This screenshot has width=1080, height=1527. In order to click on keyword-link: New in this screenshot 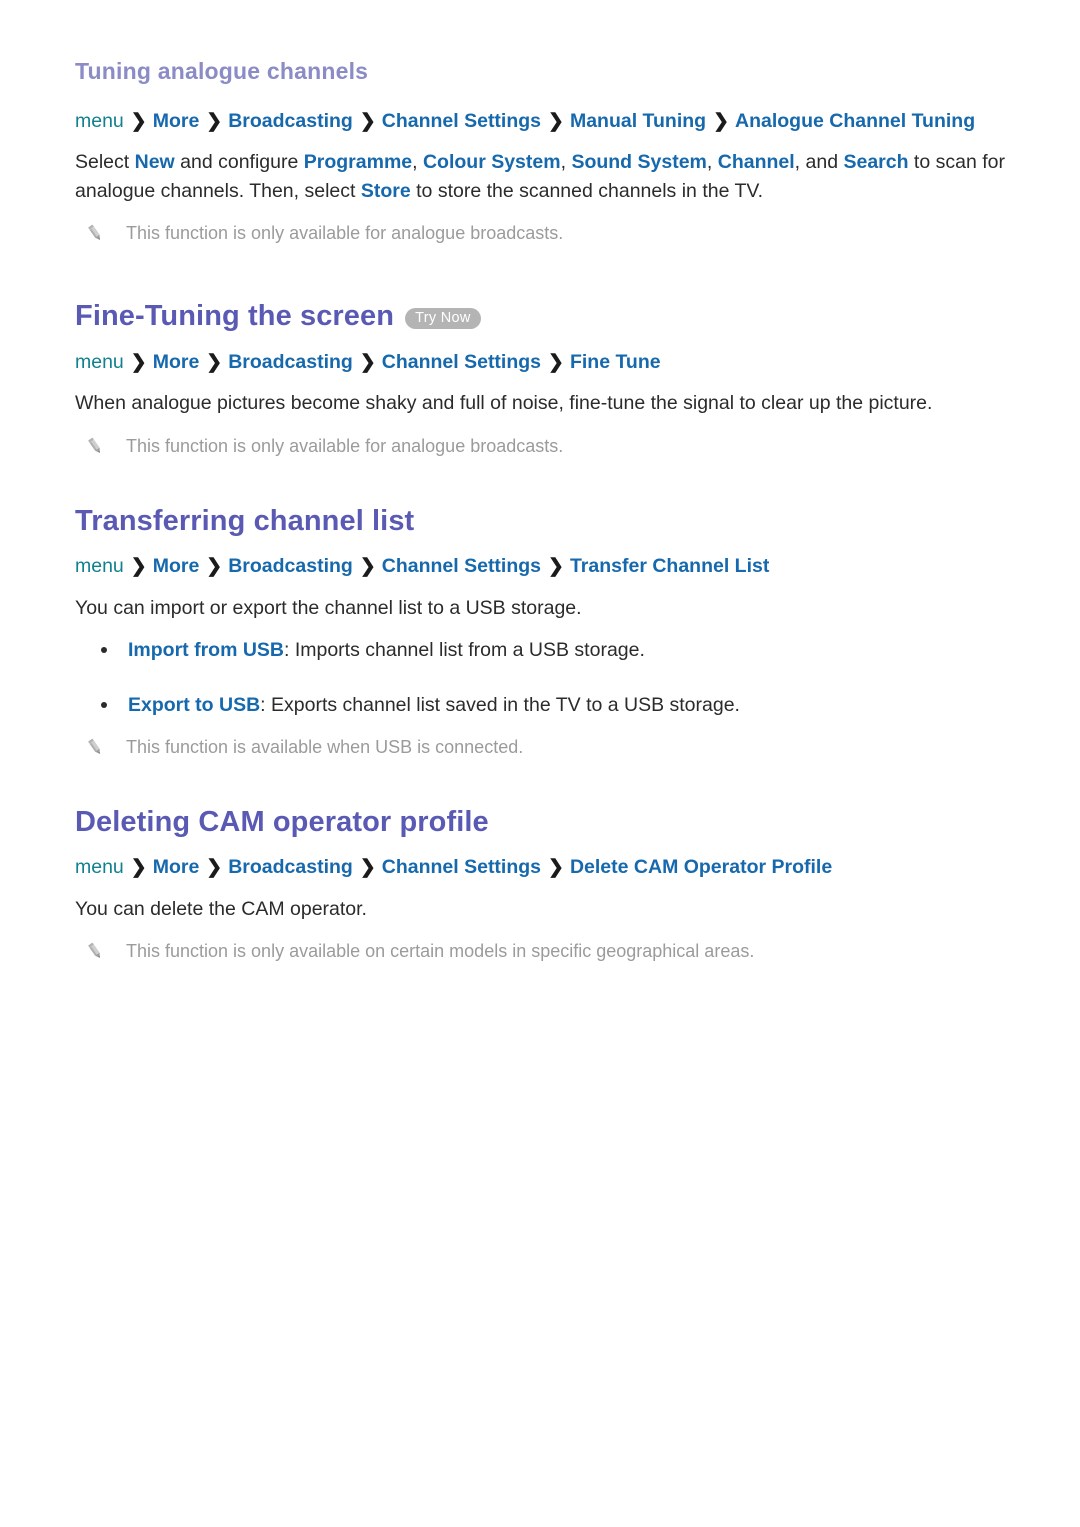, I will do `click(155, 162)`.